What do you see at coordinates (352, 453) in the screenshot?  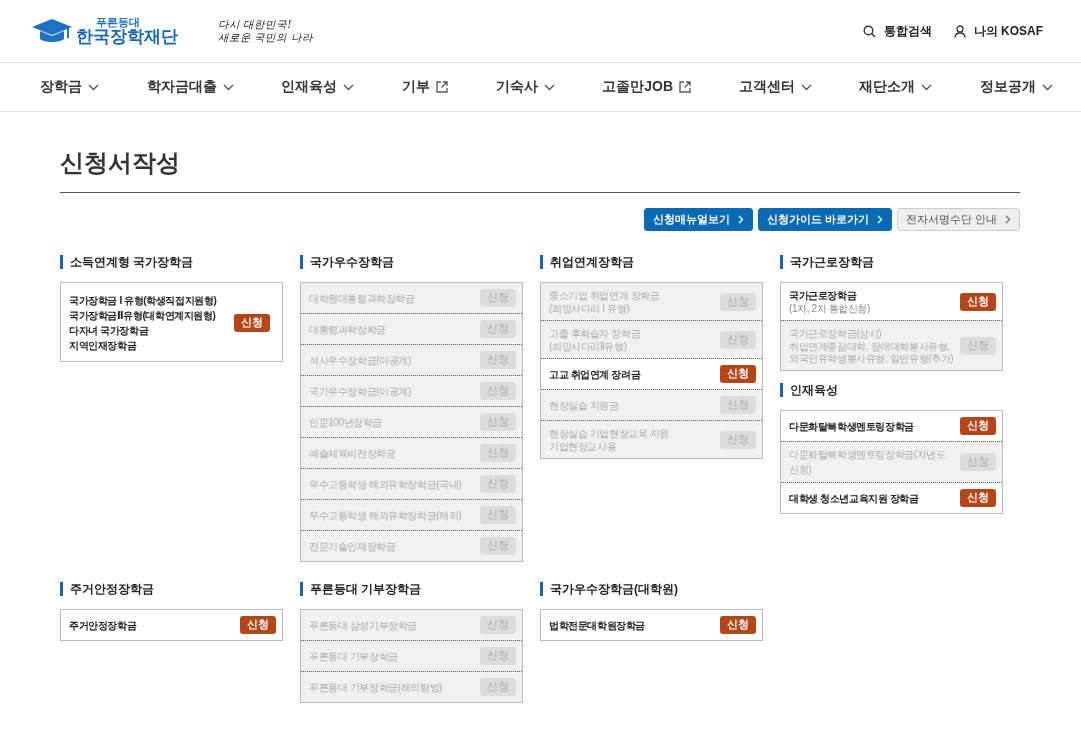 I see `scholarship-name: 예술체육비전장학금` at bounding box center [352, 453].